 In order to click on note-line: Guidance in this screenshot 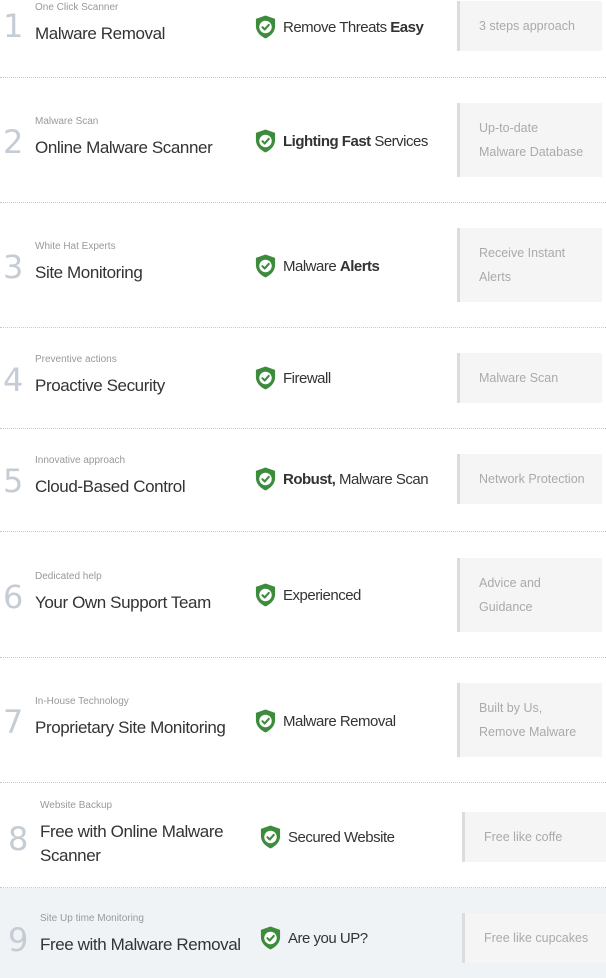, I will do `click(506, 607)`.